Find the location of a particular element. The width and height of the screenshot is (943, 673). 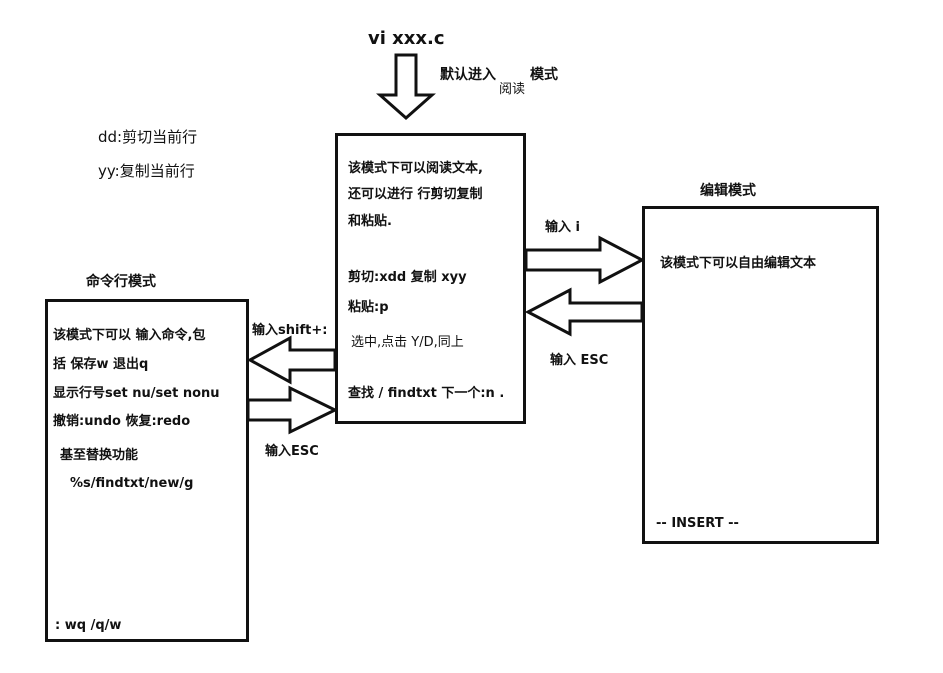

label-enter-esc-left: 输入ESC is located at coordinates (292, 451).